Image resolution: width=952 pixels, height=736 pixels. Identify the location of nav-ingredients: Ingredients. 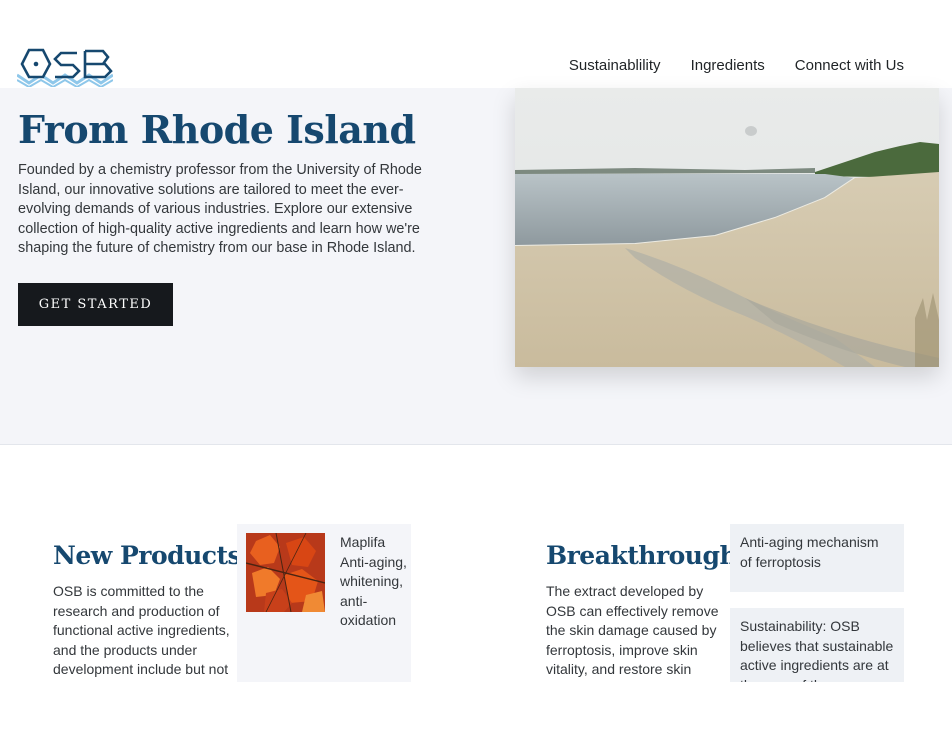
(728, 65).